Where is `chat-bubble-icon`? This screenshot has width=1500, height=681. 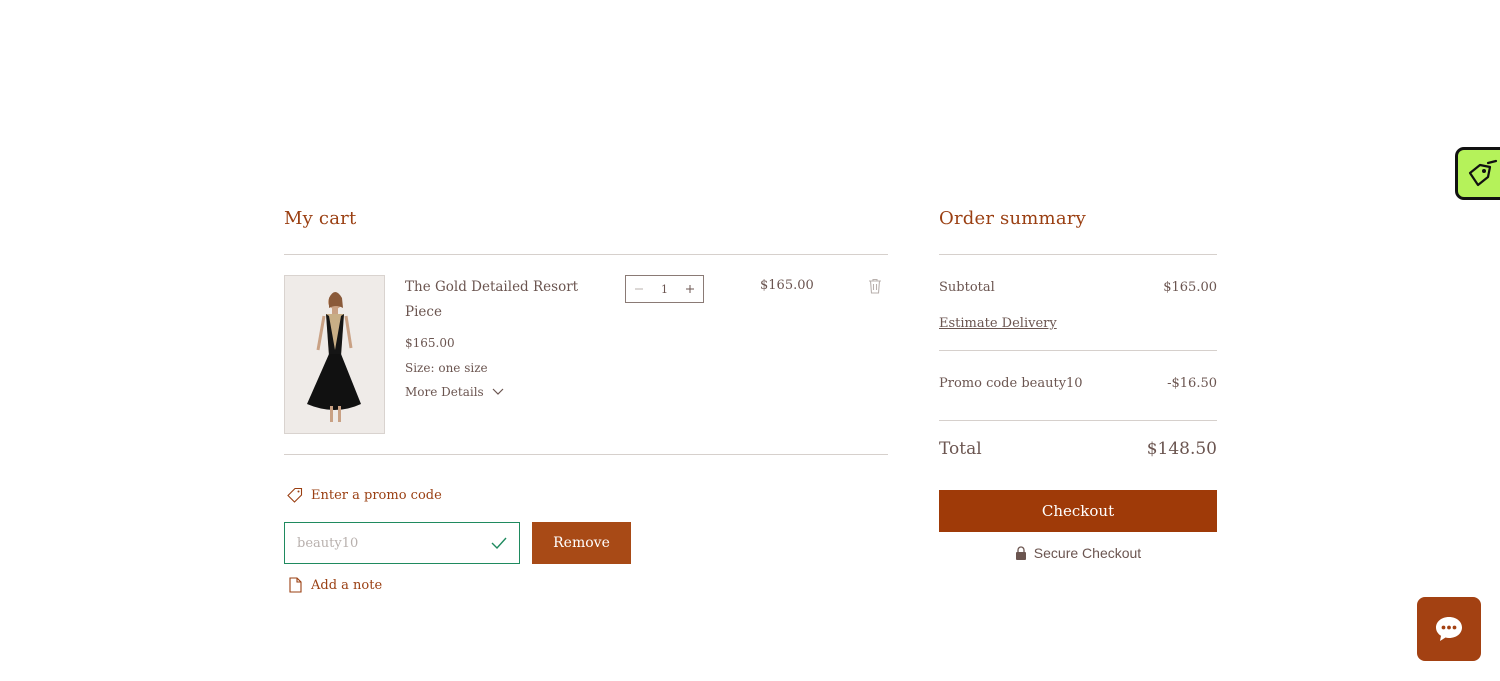 chat-bubble-icon is located at coordinates (1449, 629).